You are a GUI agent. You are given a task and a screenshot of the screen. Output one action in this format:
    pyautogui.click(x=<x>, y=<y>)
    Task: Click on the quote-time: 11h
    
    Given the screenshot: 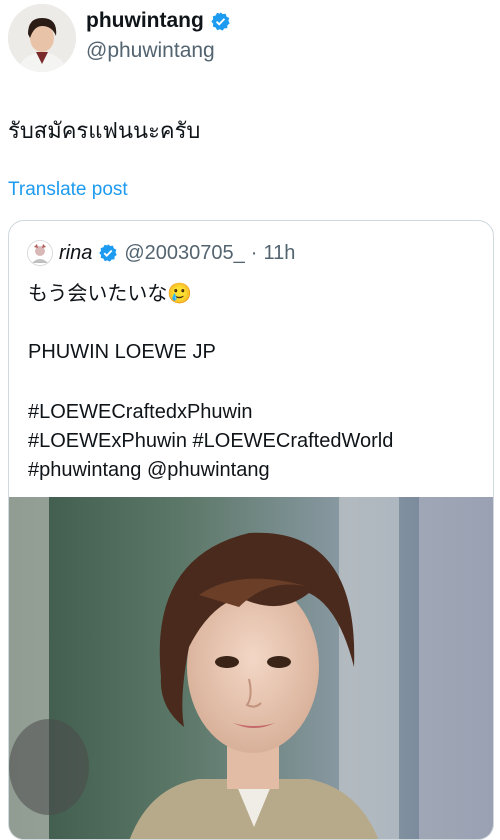 What is the action you would take?
    pyautogui.click(x=279, y=253)
    